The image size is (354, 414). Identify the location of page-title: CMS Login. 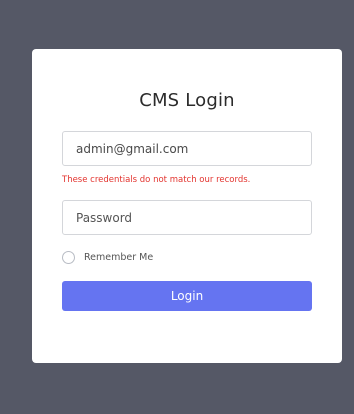
(187, 100).